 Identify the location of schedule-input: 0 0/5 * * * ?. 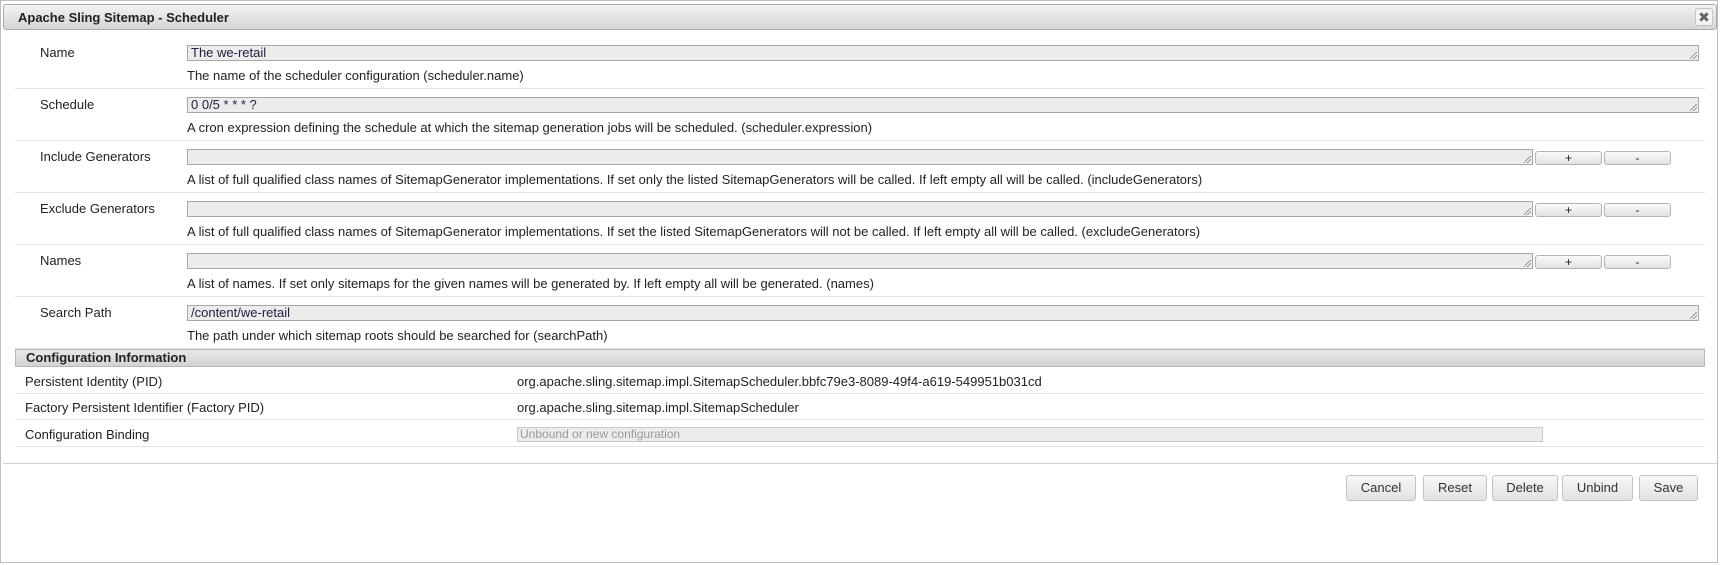
(943, 105).